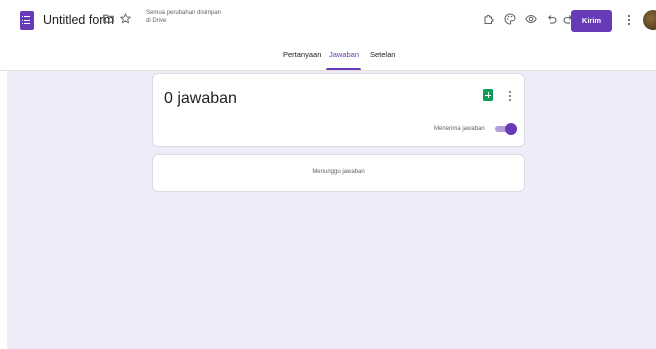 This screenshot has height=349, width=656. What do you see at coordinates (459, 129) in the screenshot?
I see `accepting-responses-label: Menerima jawaban` at bounding box center [459, 129].